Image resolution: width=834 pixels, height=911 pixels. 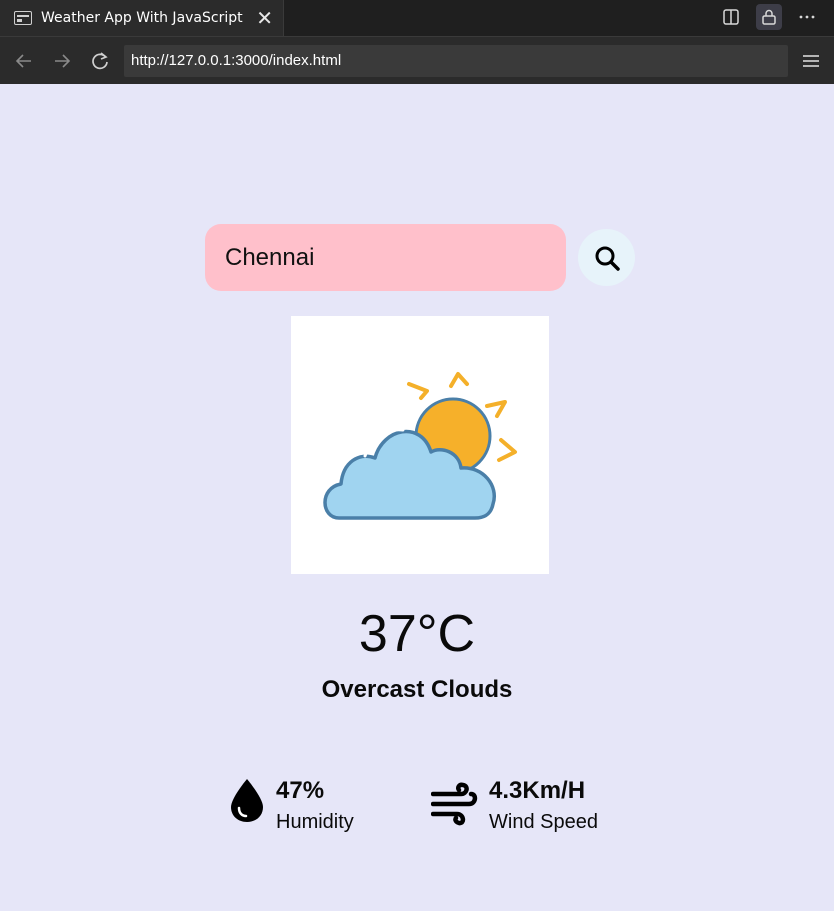 I want to click on menu-icon, so click(x=811, y=61).